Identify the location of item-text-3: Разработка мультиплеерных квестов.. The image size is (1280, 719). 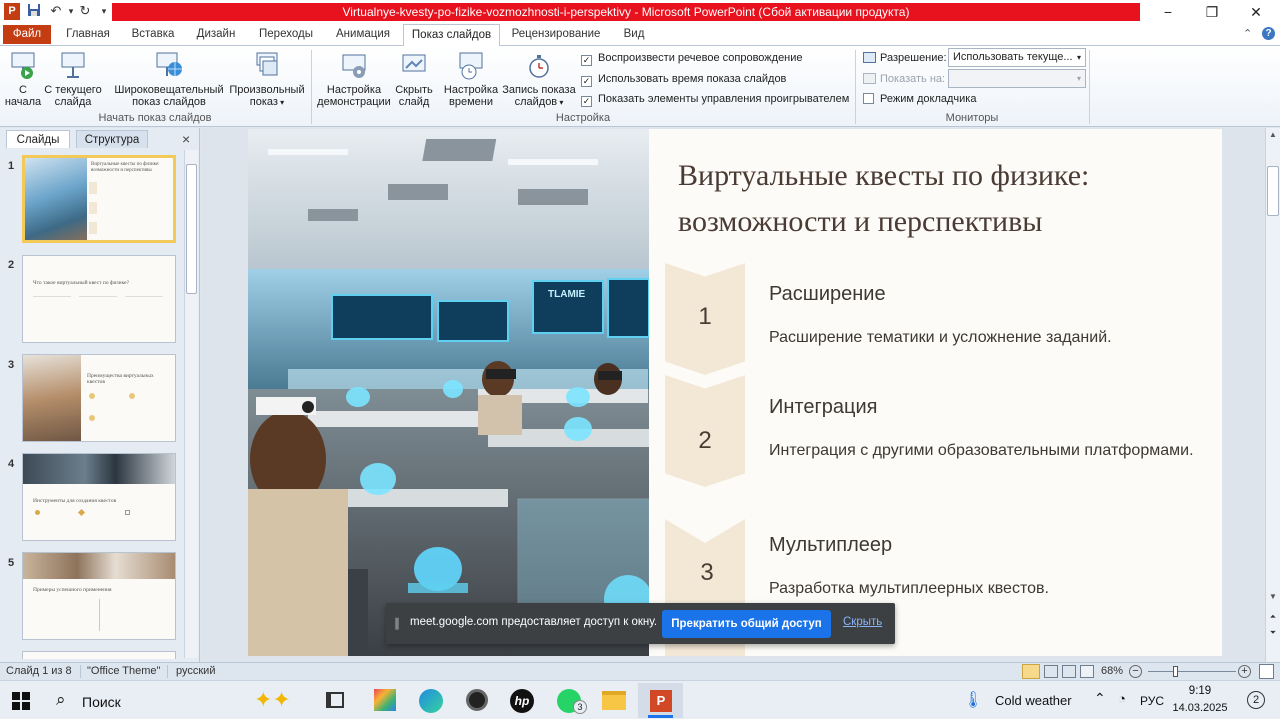
(909, 589).